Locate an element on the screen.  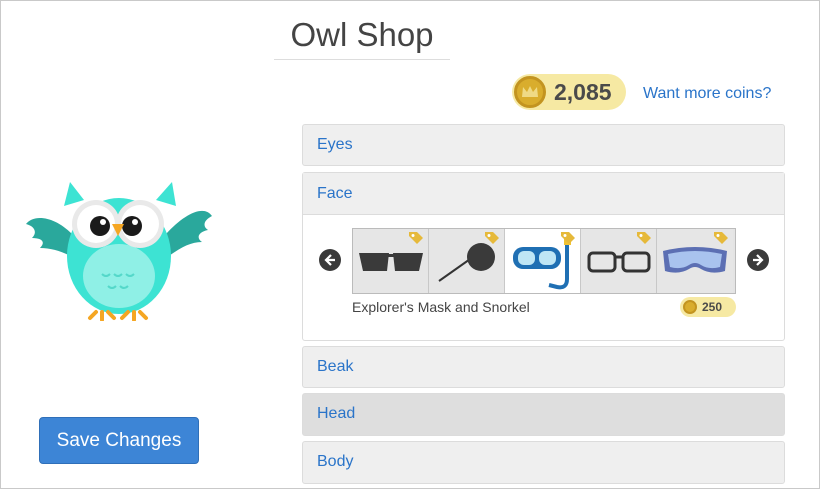
arrow-right-icon is located at coordinates (758, 260).